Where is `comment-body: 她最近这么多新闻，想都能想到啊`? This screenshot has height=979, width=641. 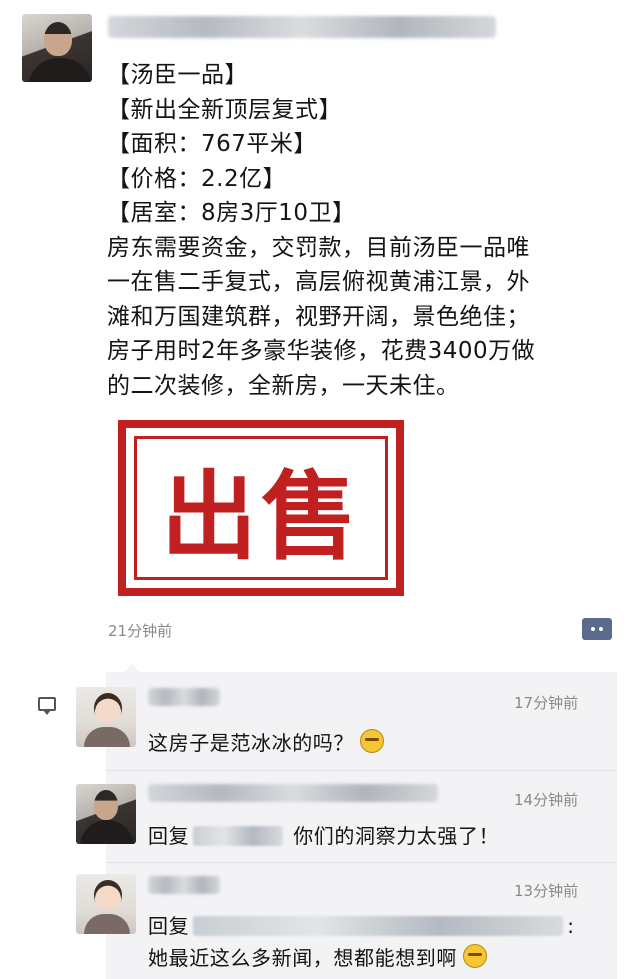 comment-body: 她最近这么多新闻，想都能想到啊 is located at coordinates (302, 958).